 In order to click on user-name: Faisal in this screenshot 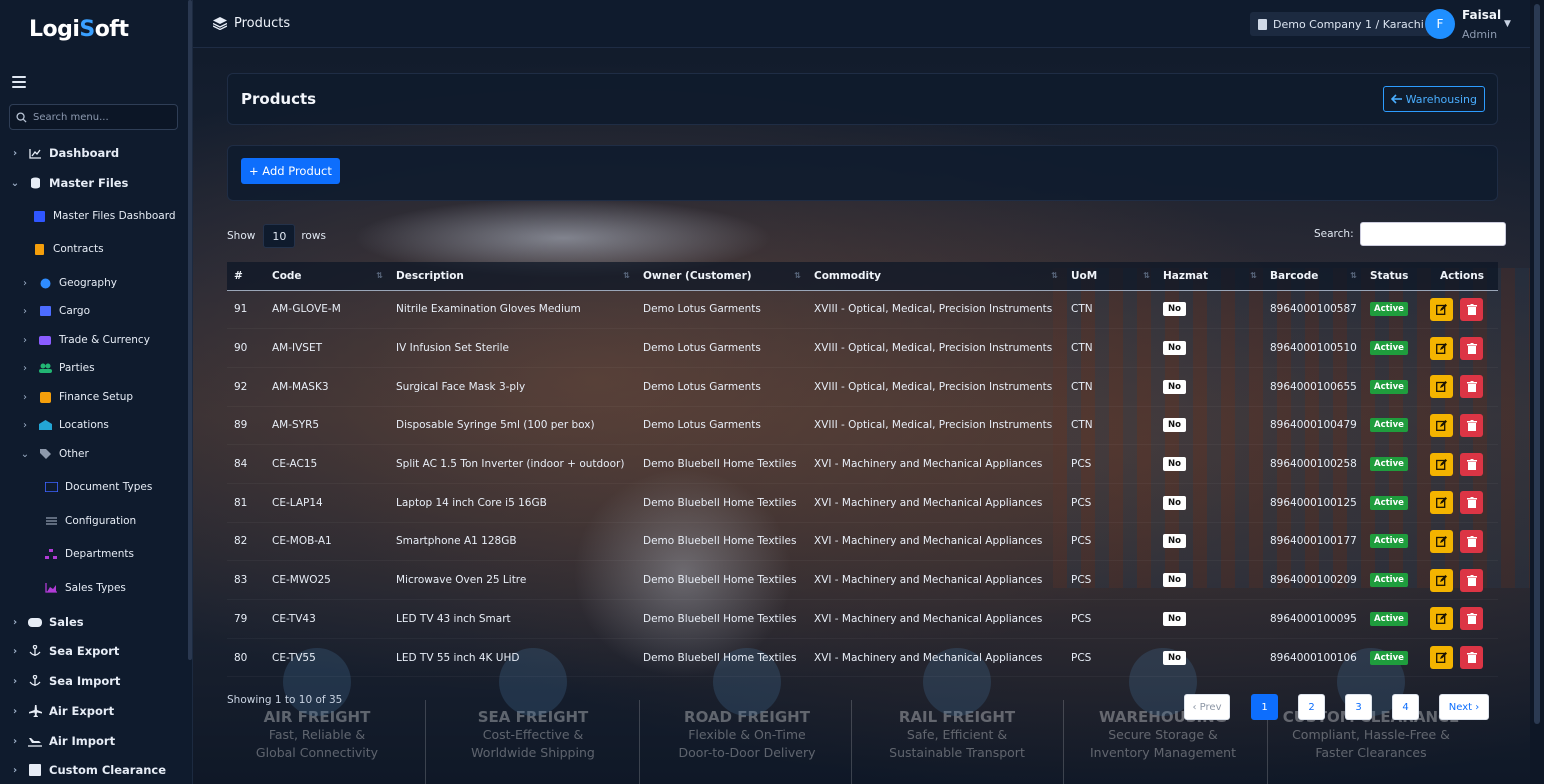, I will do `click(1481, 15)`.